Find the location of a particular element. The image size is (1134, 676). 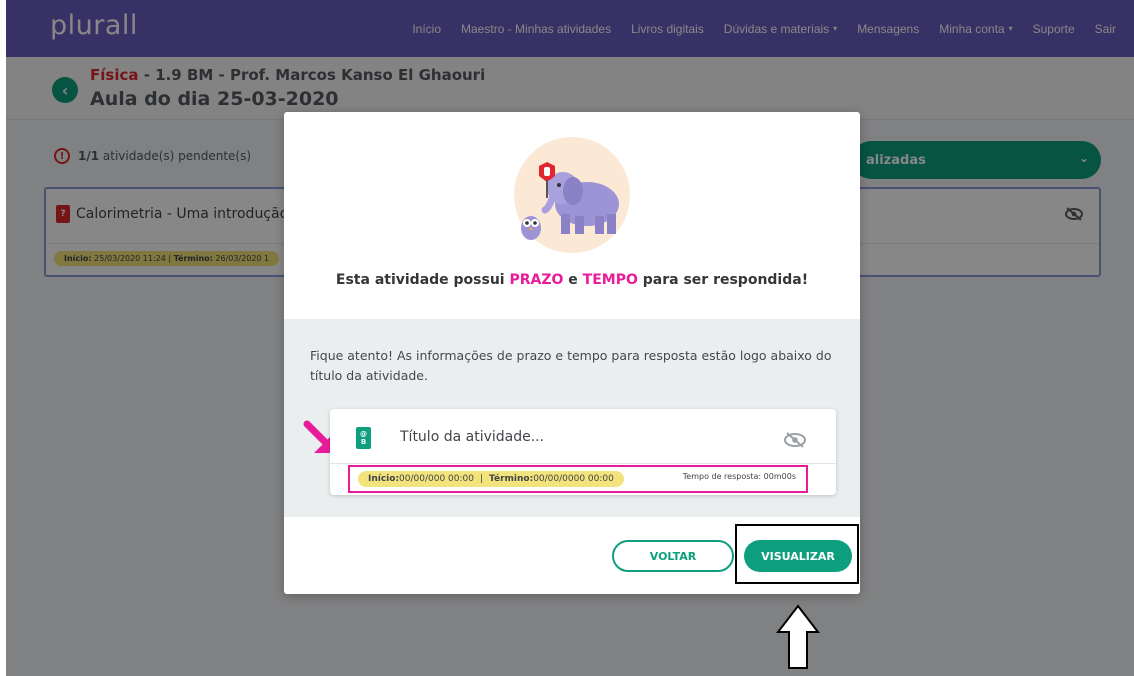

activity-book-icon: @ B is located at coordinates (363, 438).